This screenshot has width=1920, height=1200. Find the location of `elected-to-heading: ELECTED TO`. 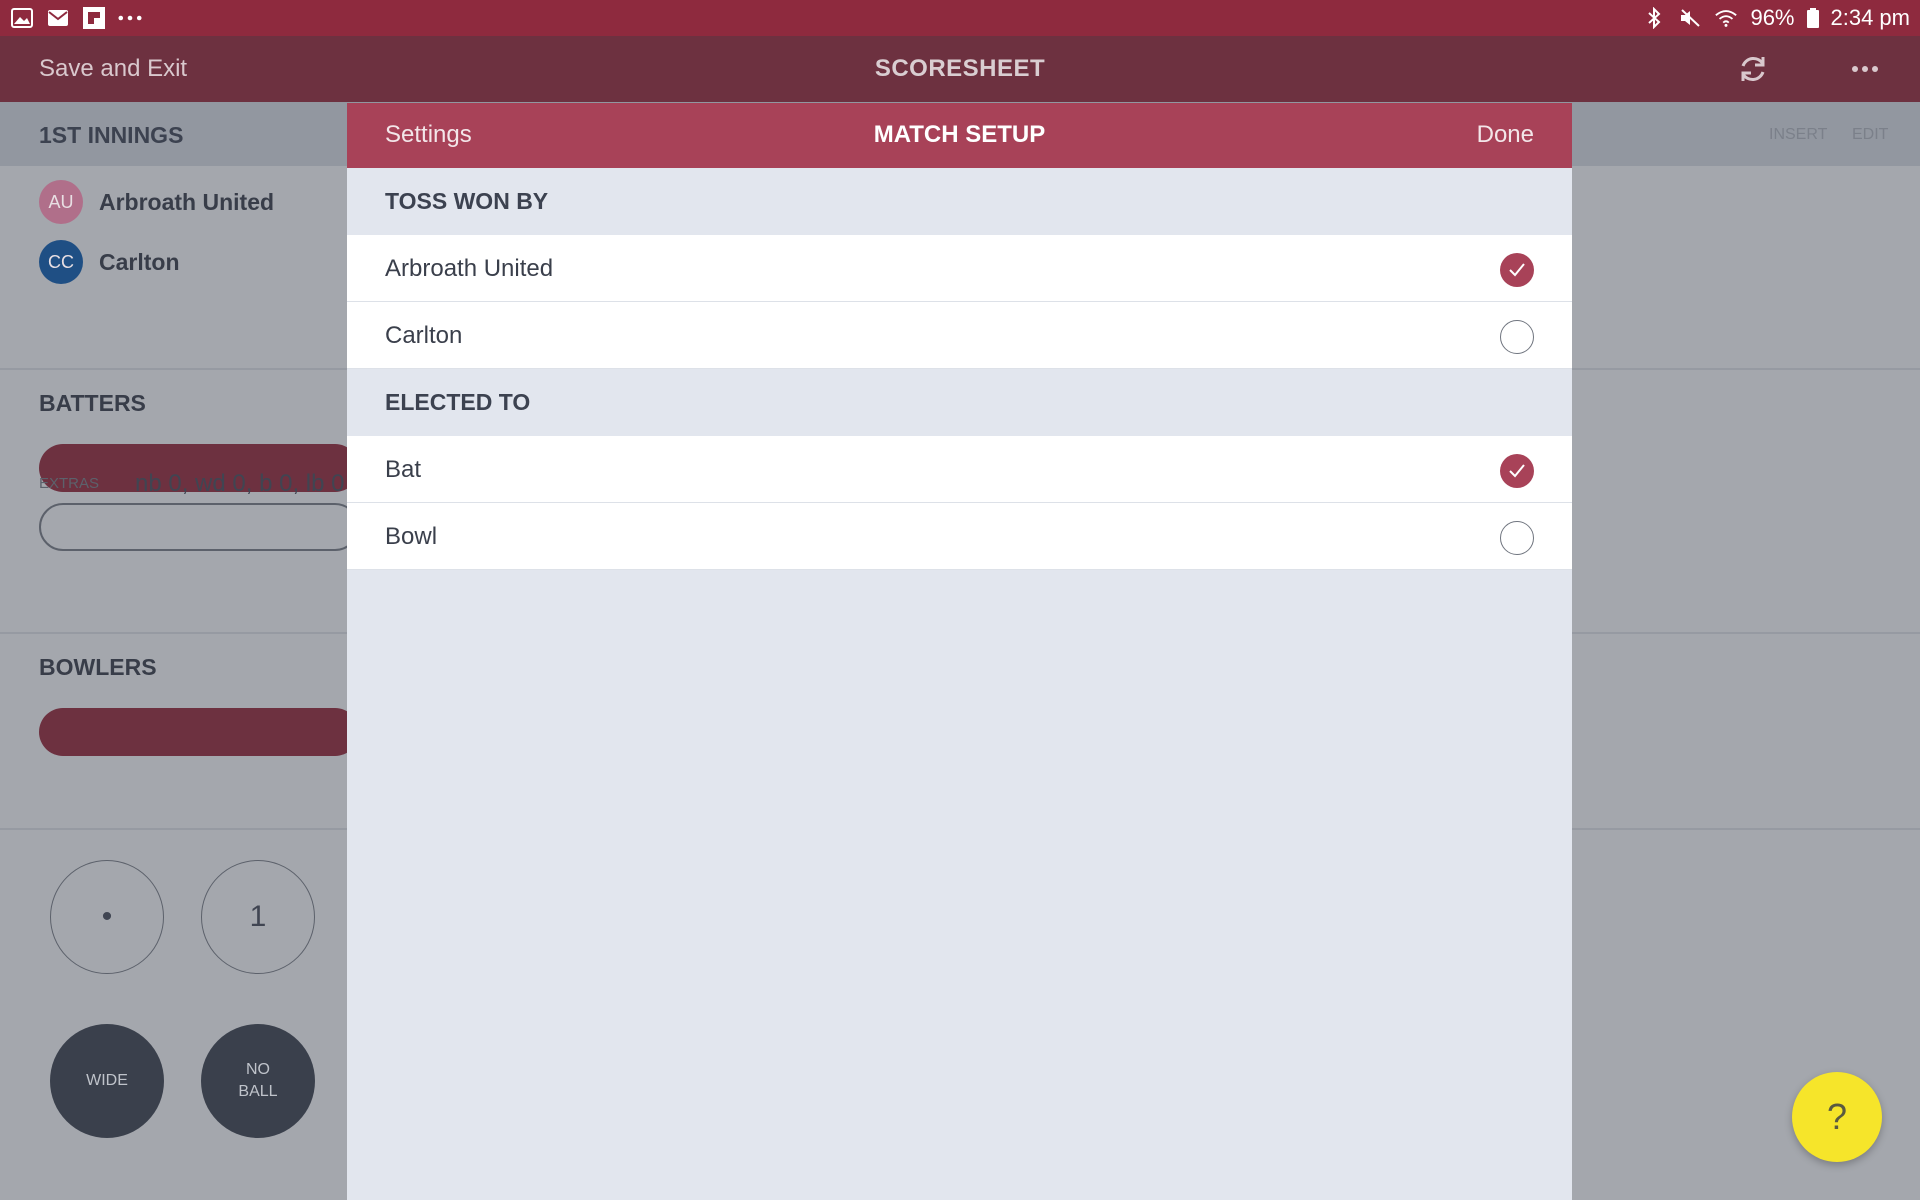

elected-to-heading: ELECTED TO is located at coordinates (458, 402).